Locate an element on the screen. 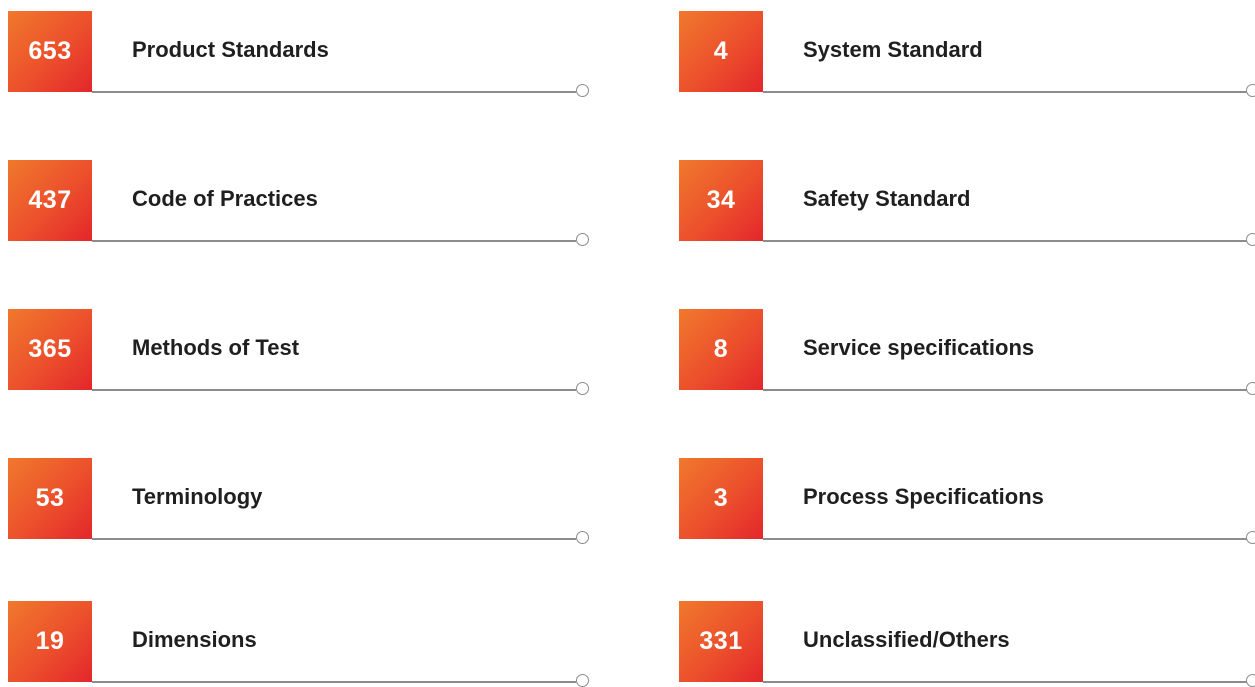  count-badge: 3 is located at coordinates (721, 498).